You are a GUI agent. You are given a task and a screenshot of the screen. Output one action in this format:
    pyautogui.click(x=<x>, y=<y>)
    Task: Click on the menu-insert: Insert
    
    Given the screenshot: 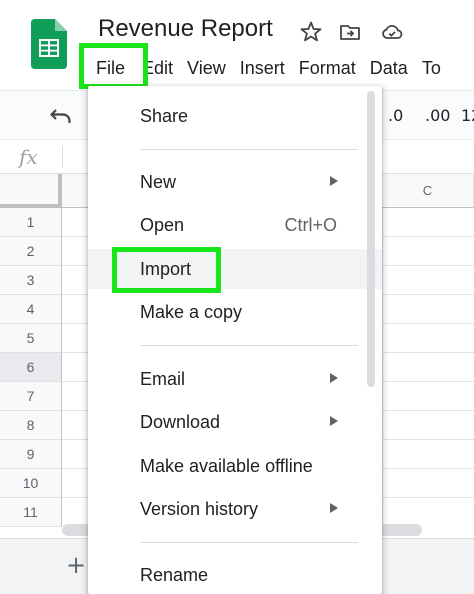 What is the action you would take?
    pyautogui.click(x=262, y=68)
    